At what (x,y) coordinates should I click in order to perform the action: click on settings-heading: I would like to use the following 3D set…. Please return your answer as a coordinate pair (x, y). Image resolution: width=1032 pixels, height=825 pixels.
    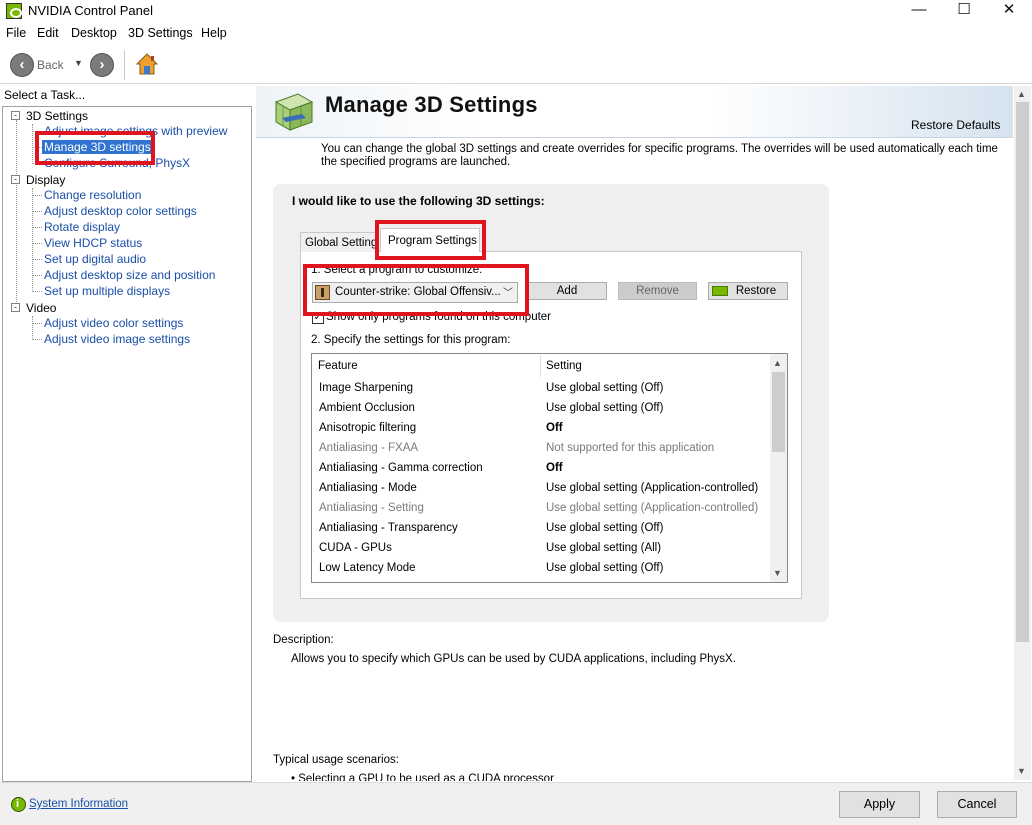
    Looking at the image, I should click on (418, 201).